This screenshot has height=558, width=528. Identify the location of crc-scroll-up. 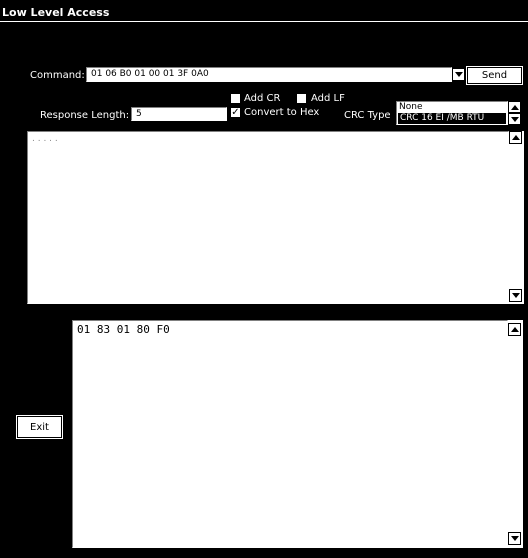
(514, 107).